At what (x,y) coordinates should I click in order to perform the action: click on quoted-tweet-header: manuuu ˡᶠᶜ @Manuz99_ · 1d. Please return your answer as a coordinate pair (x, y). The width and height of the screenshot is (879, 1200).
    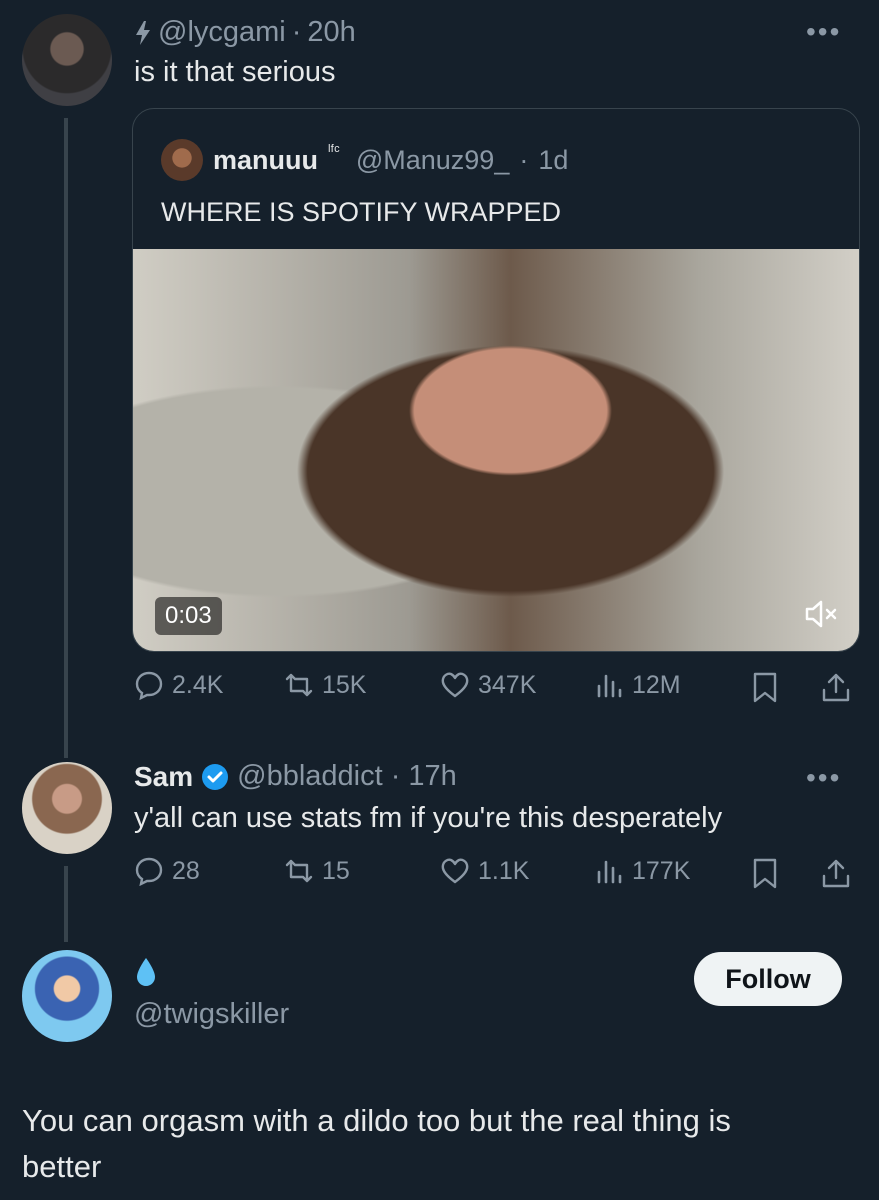
    Looking at the image, I should click on (364, 160).